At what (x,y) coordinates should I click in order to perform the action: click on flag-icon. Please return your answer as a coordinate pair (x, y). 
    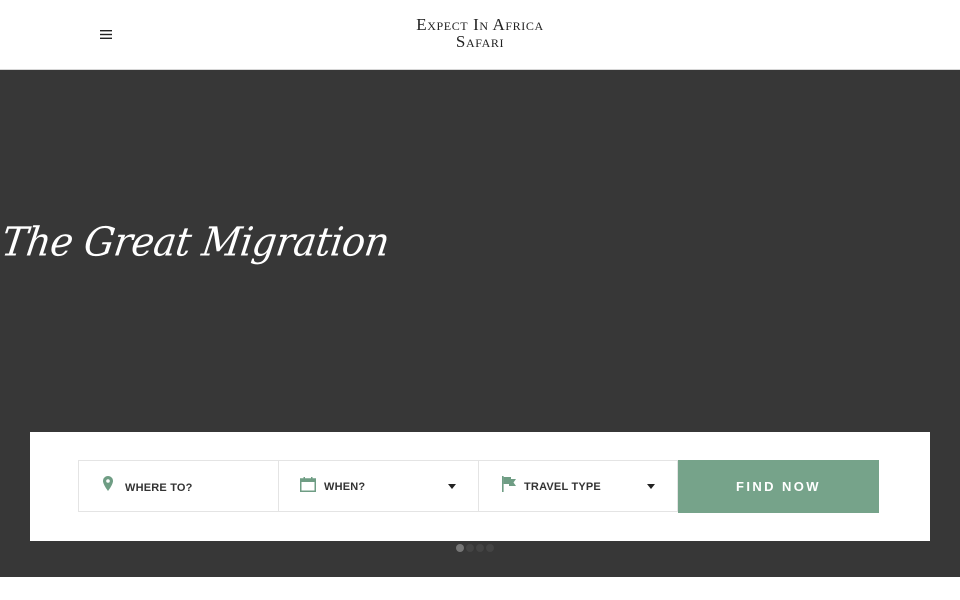
    Looking at the image, I should click on (509, 484).